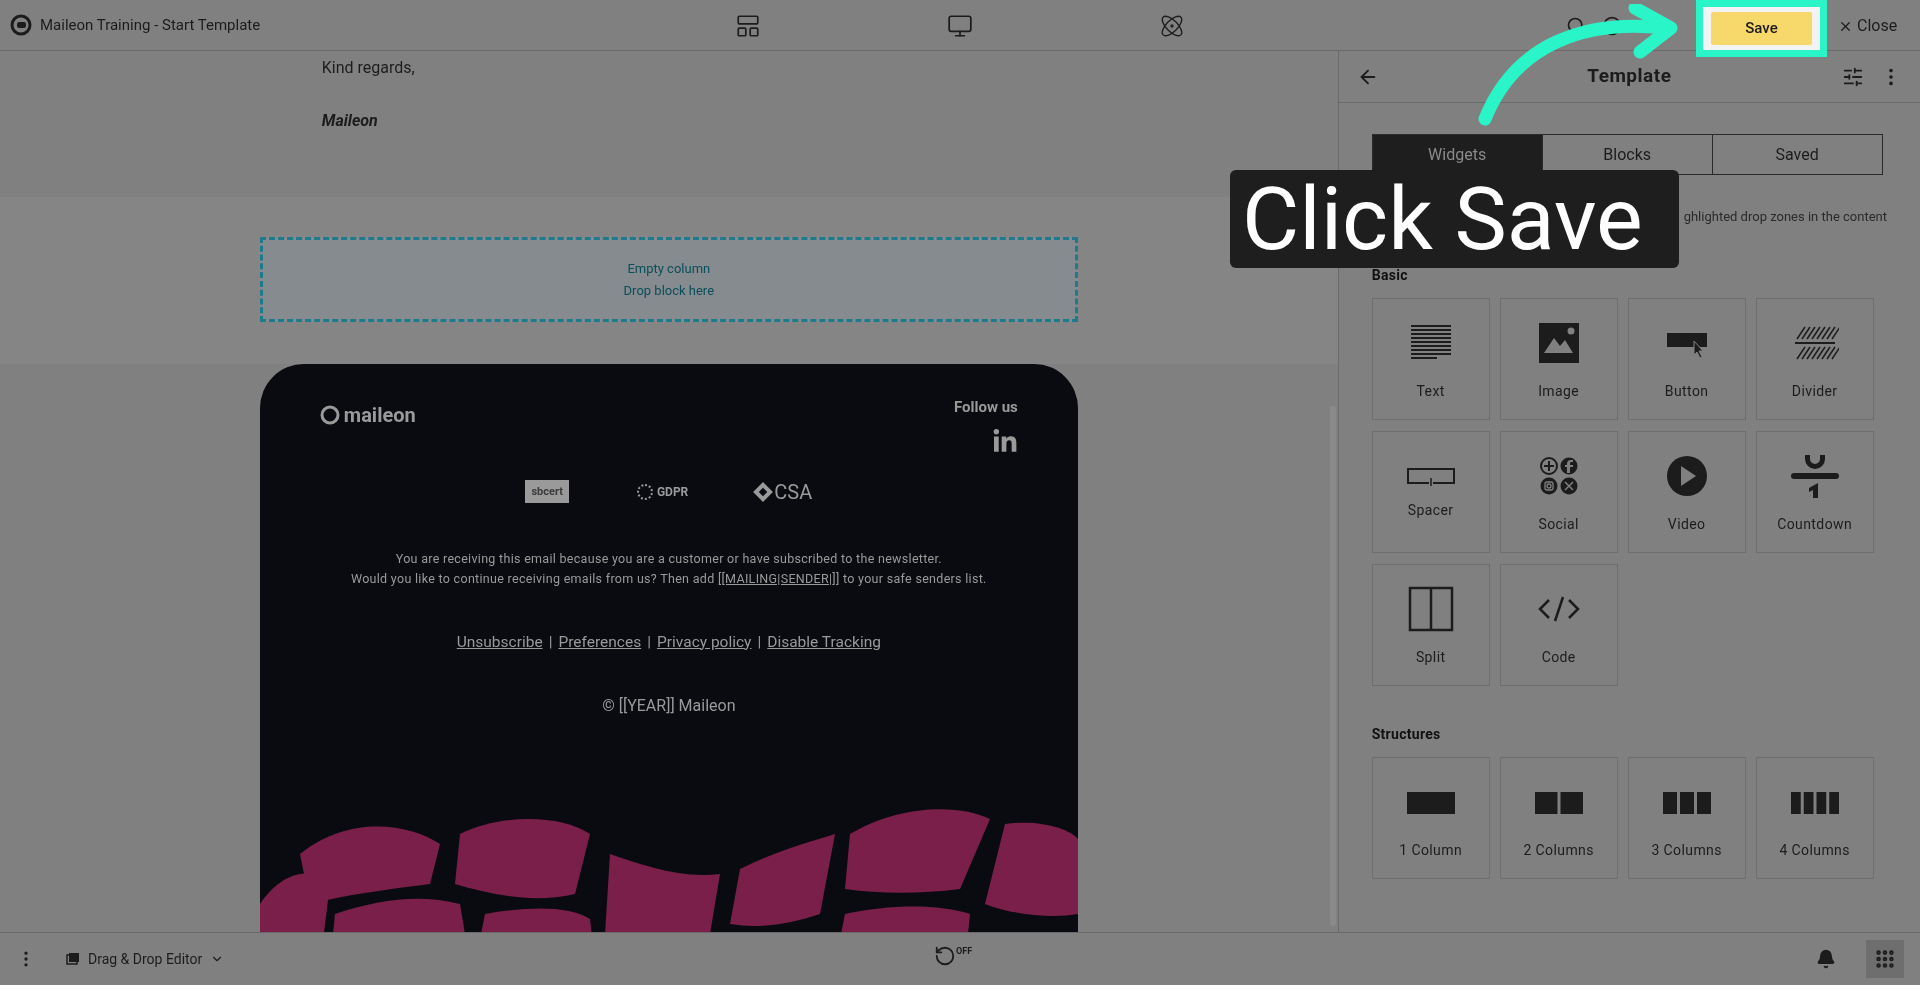  What do you see at coordinates (1814, 817) in the screenshot?
I see `widget-tile: 4 Columns` at bounding box center [1814, 817].